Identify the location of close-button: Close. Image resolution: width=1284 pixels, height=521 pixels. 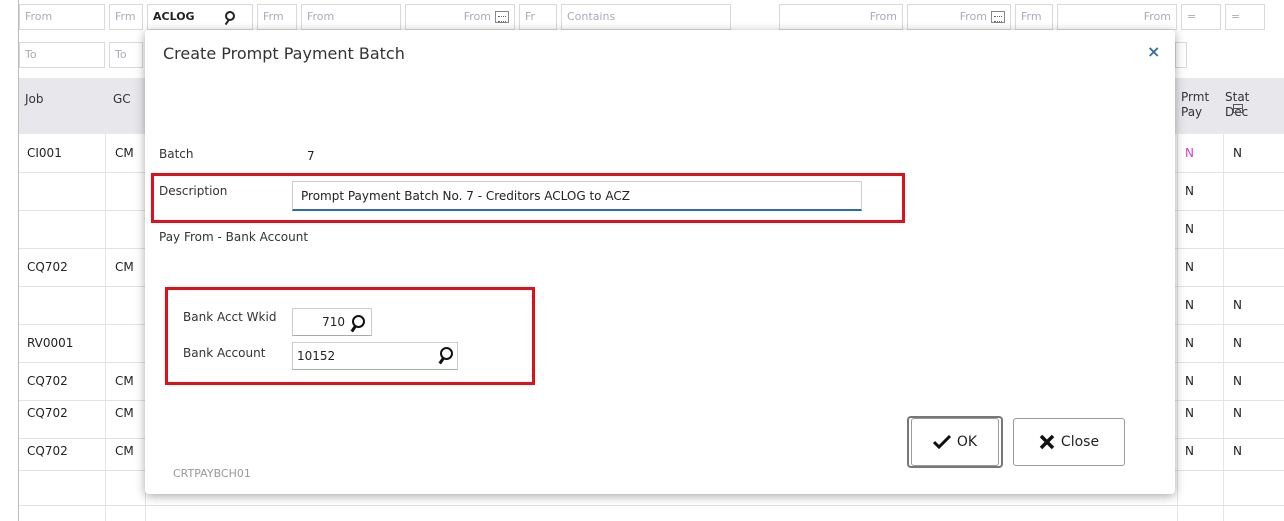
(1069, 442).